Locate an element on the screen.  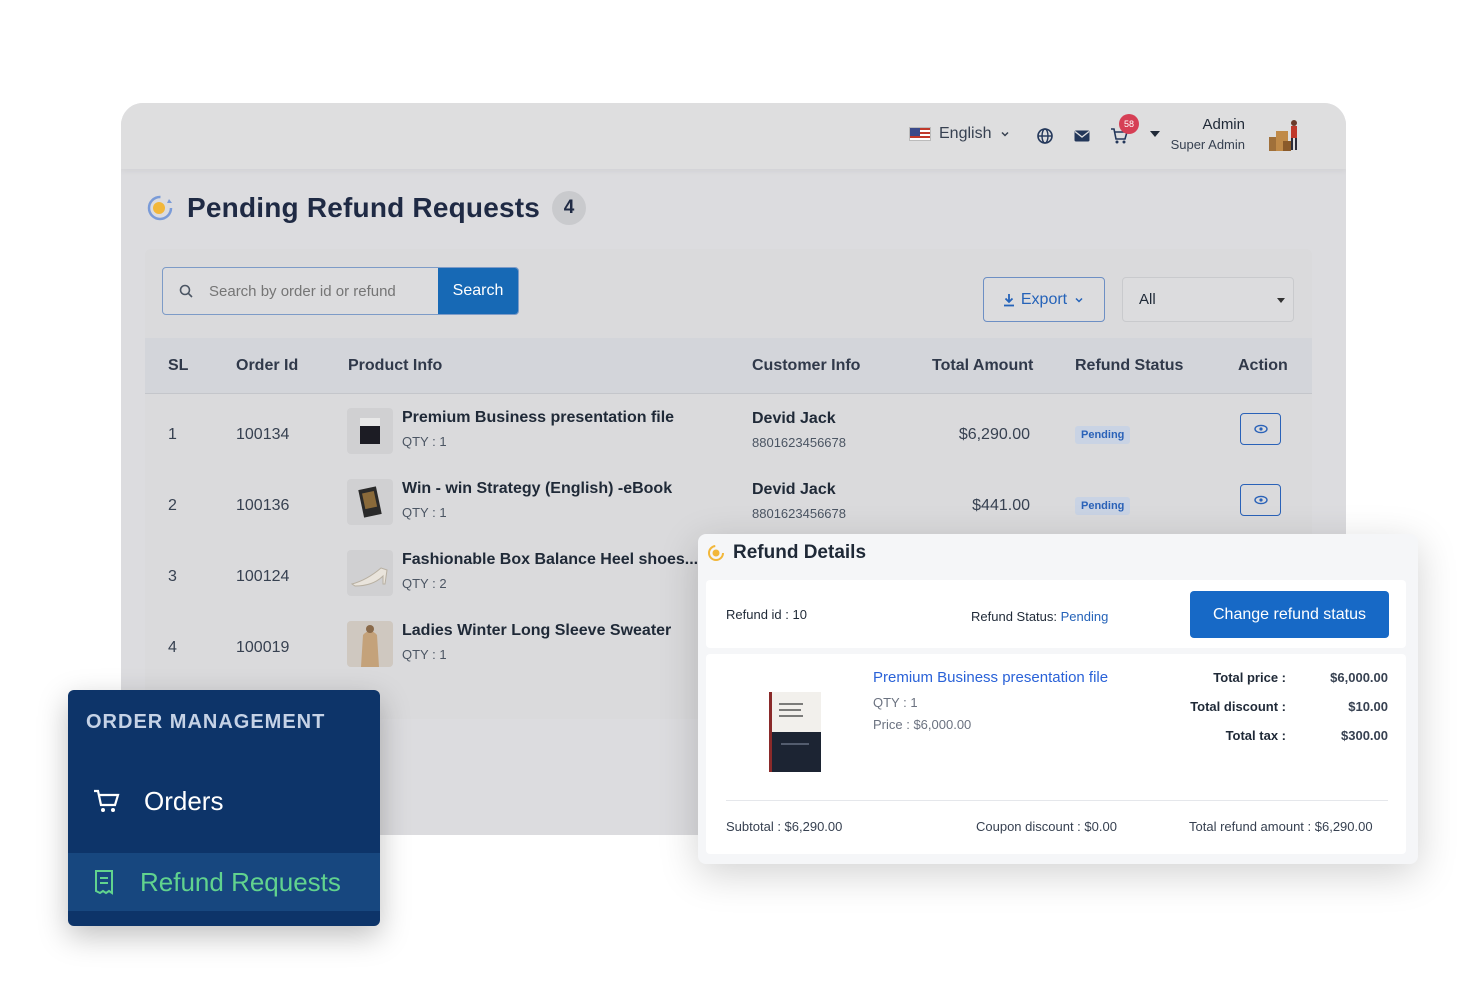
sidebar-item-orders: Orders is located at coordinates (224, 801).